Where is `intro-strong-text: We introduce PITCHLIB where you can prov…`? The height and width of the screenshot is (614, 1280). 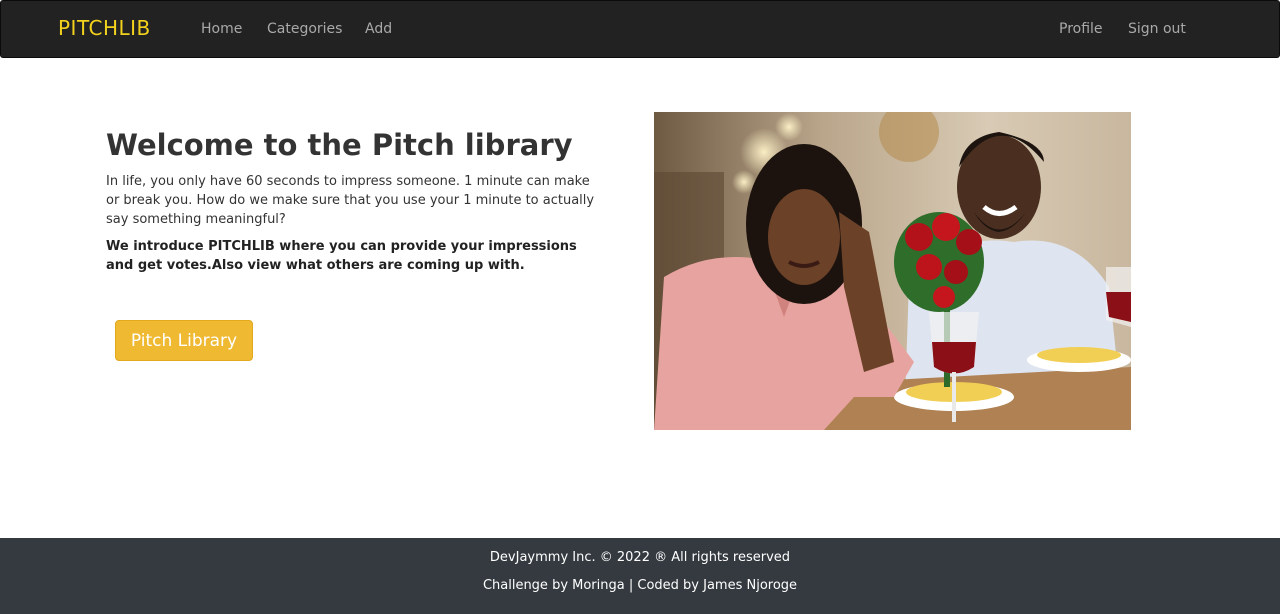
intro-strong-text: We introduce PITCHLIB where you can prov… is located at coordinates (341, 256).